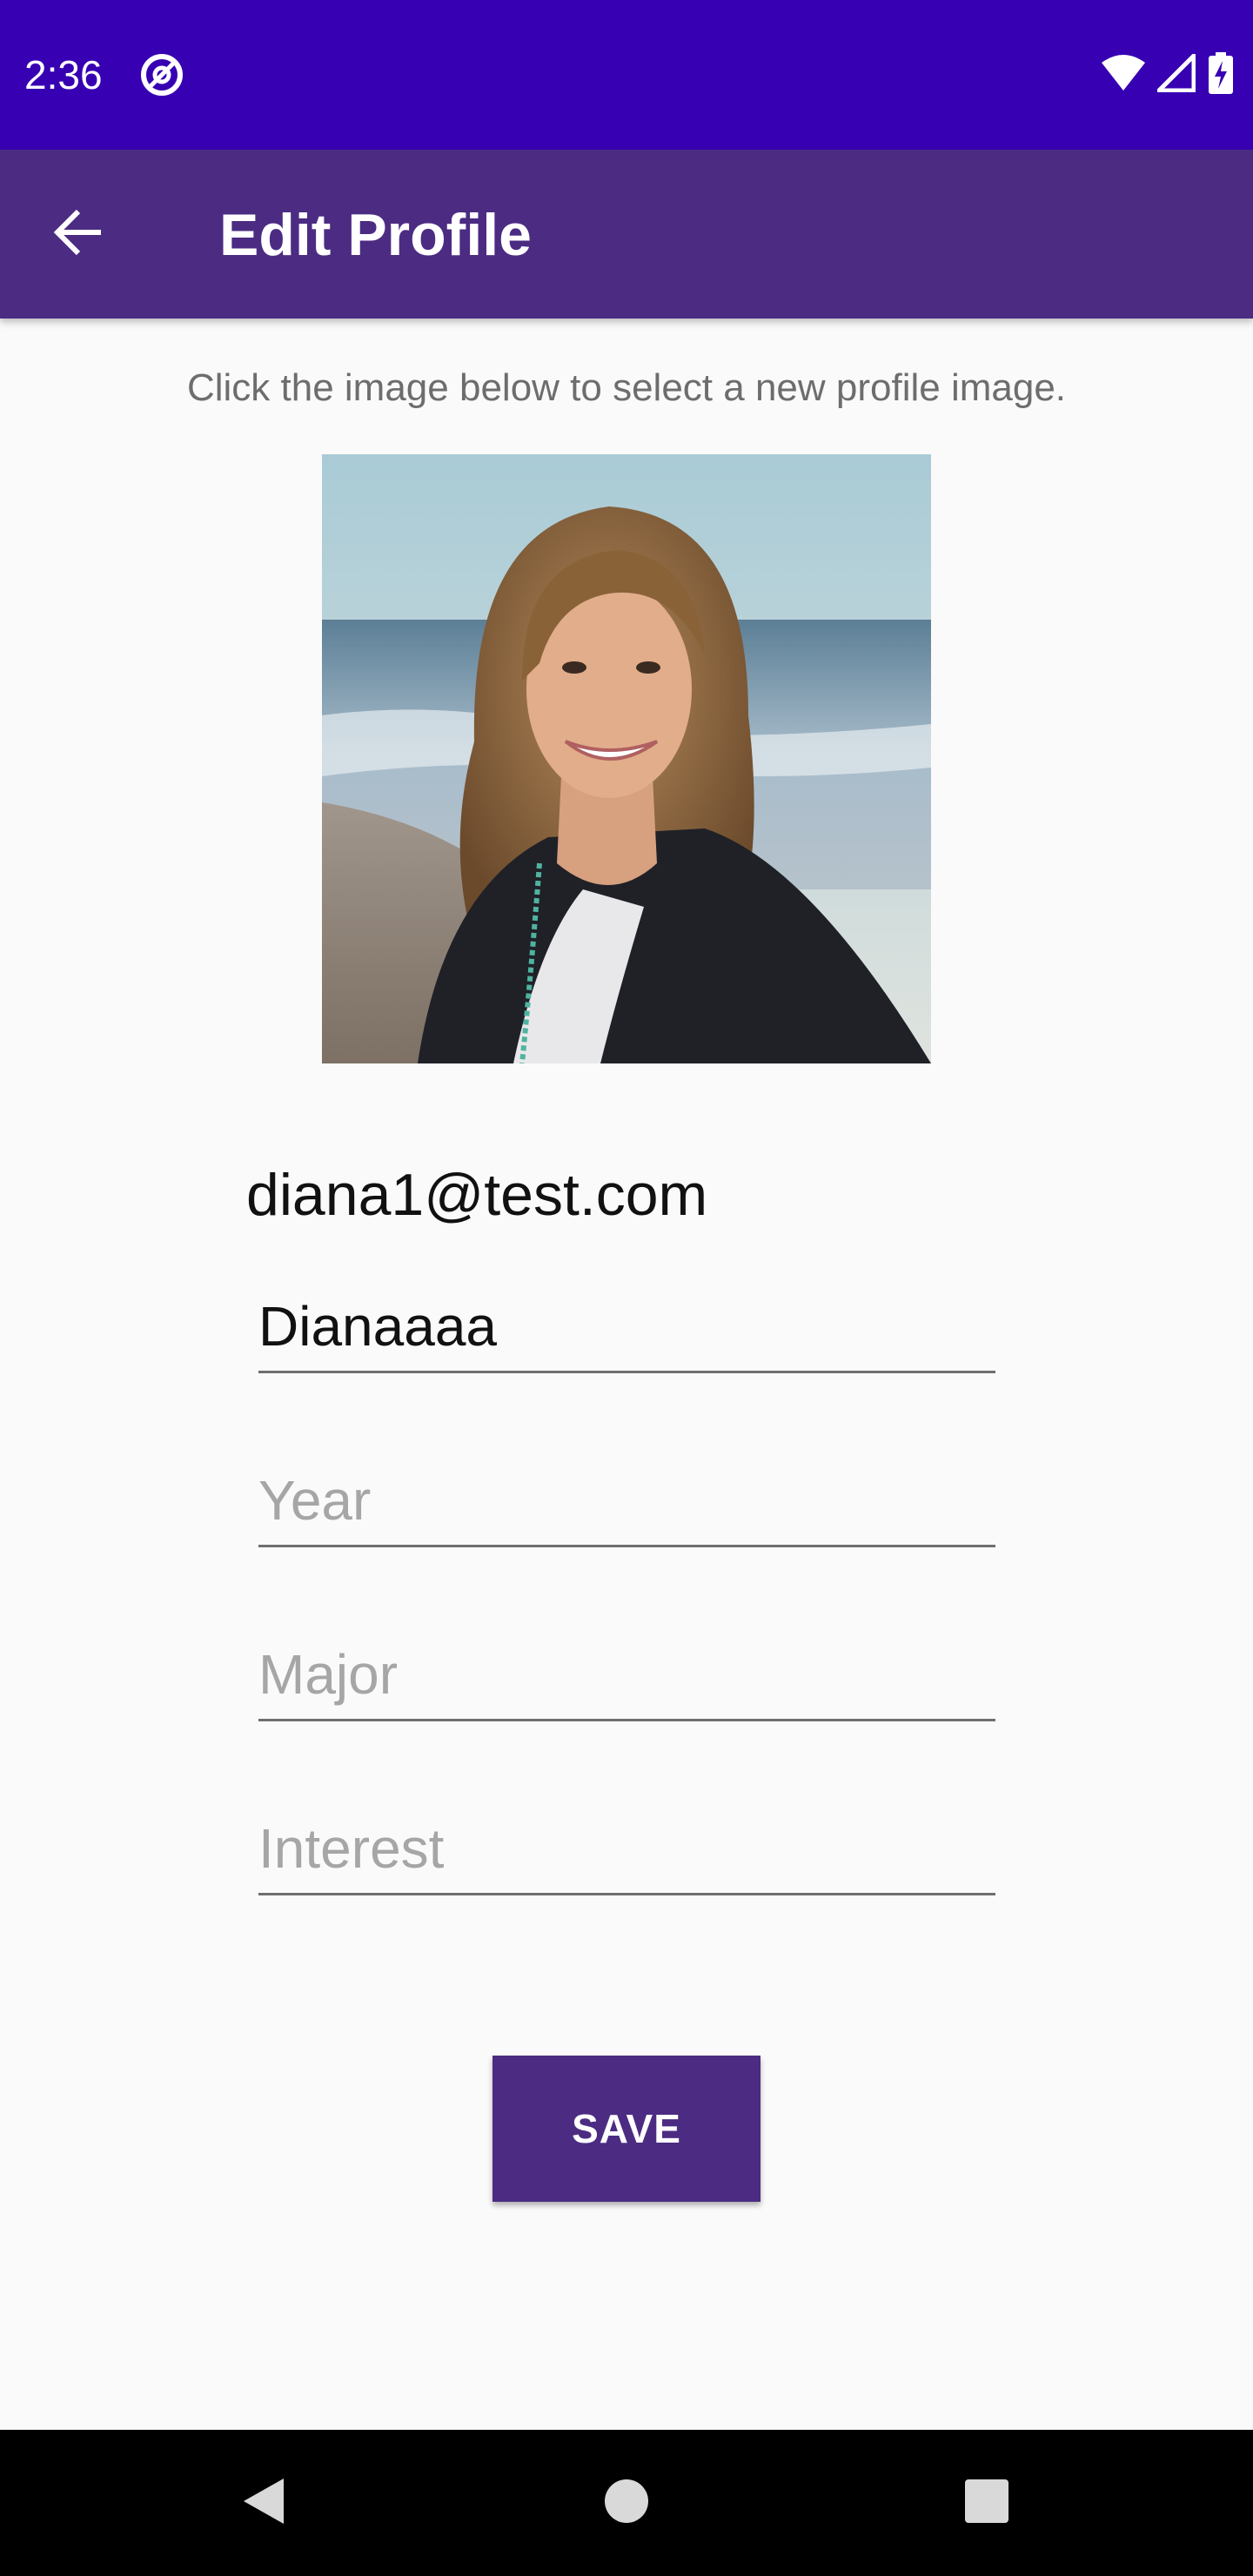 The height and width of the screenshot is (2576, 1253). I want to click on profile-image, so click(626, 758).